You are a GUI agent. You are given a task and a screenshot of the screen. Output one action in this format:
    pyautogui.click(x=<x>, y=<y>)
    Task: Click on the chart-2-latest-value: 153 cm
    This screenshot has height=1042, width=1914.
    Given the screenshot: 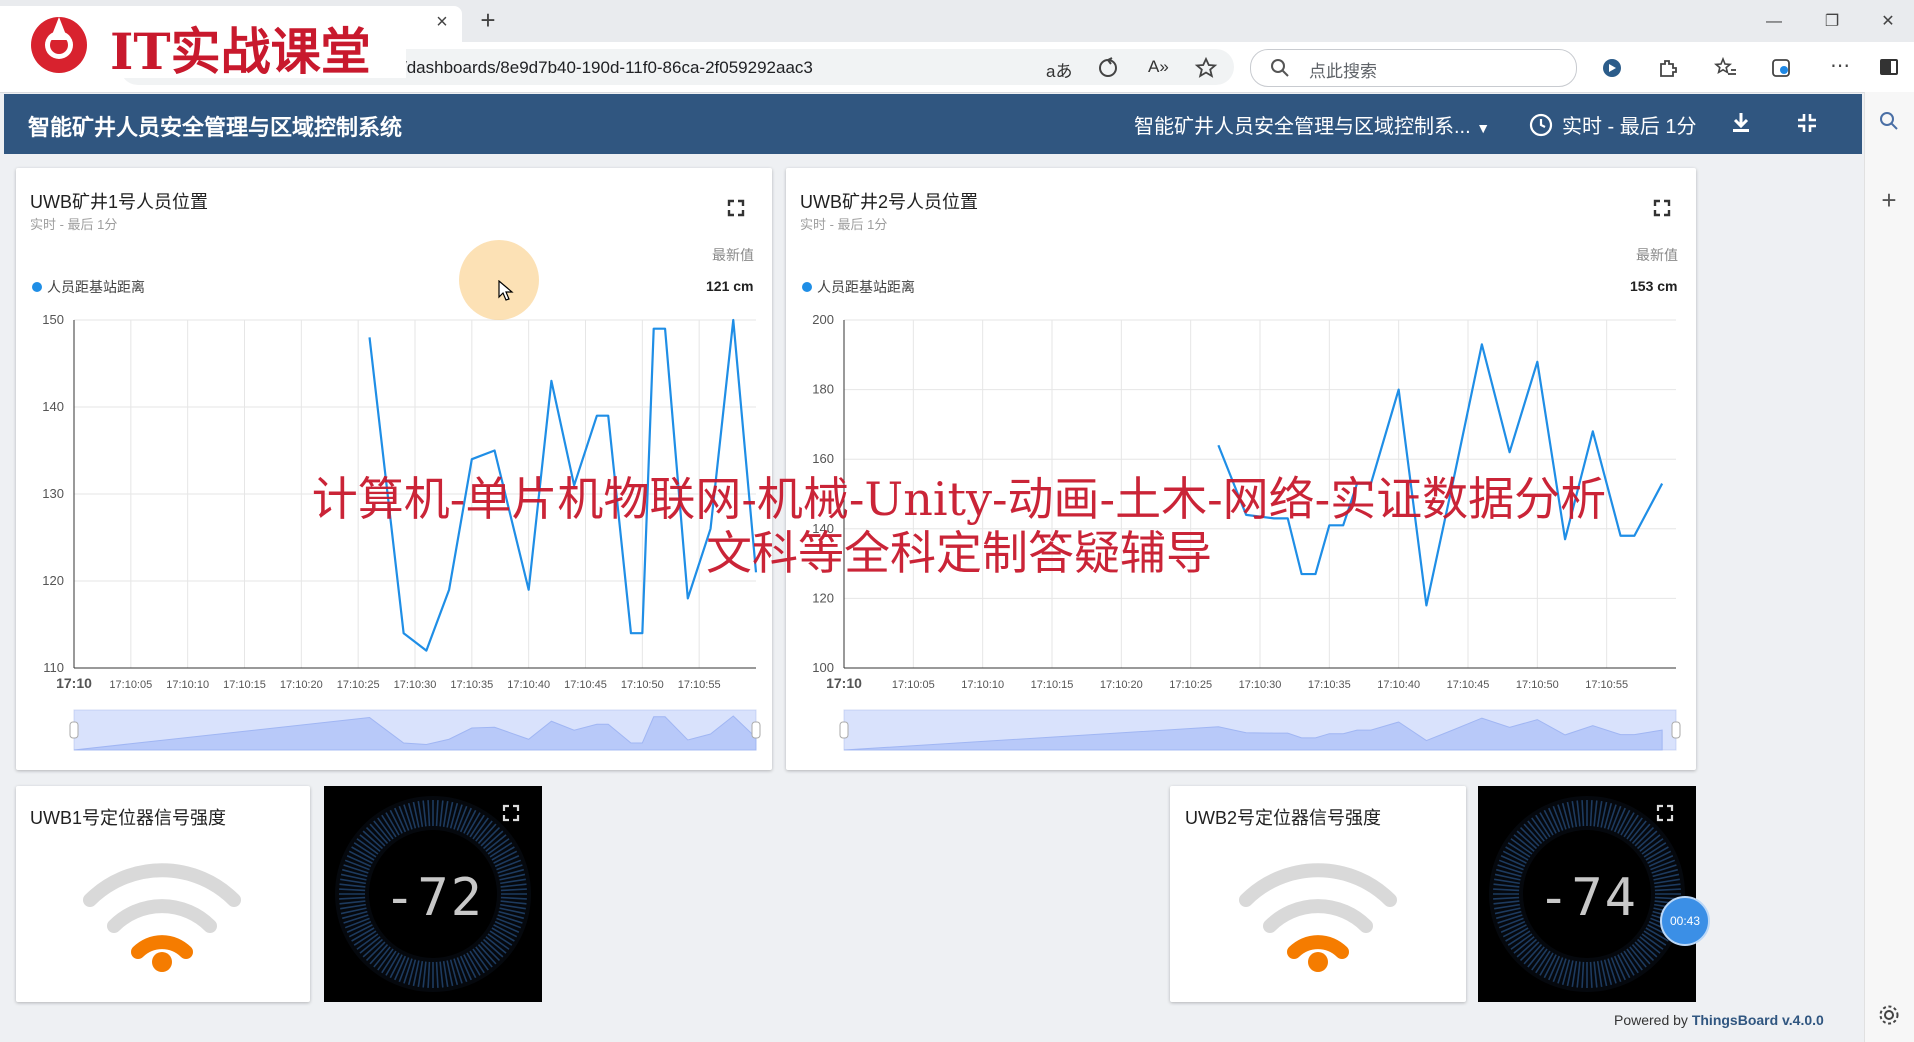 What is the action you would take?
    pyautogui.click(x=1654, y=286)
    